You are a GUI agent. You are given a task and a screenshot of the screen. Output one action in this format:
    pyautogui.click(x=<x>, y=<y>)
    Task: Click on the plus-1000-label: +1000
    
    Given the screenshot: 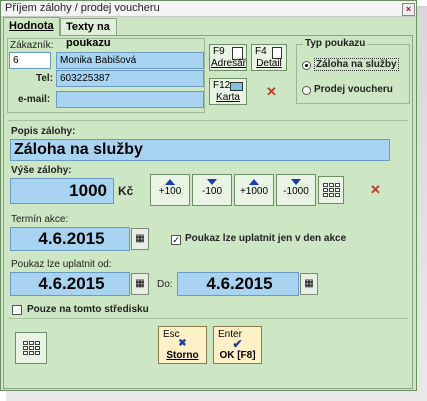 What is the action you would take?
    pyautogui.click(x=254, y=191)
    